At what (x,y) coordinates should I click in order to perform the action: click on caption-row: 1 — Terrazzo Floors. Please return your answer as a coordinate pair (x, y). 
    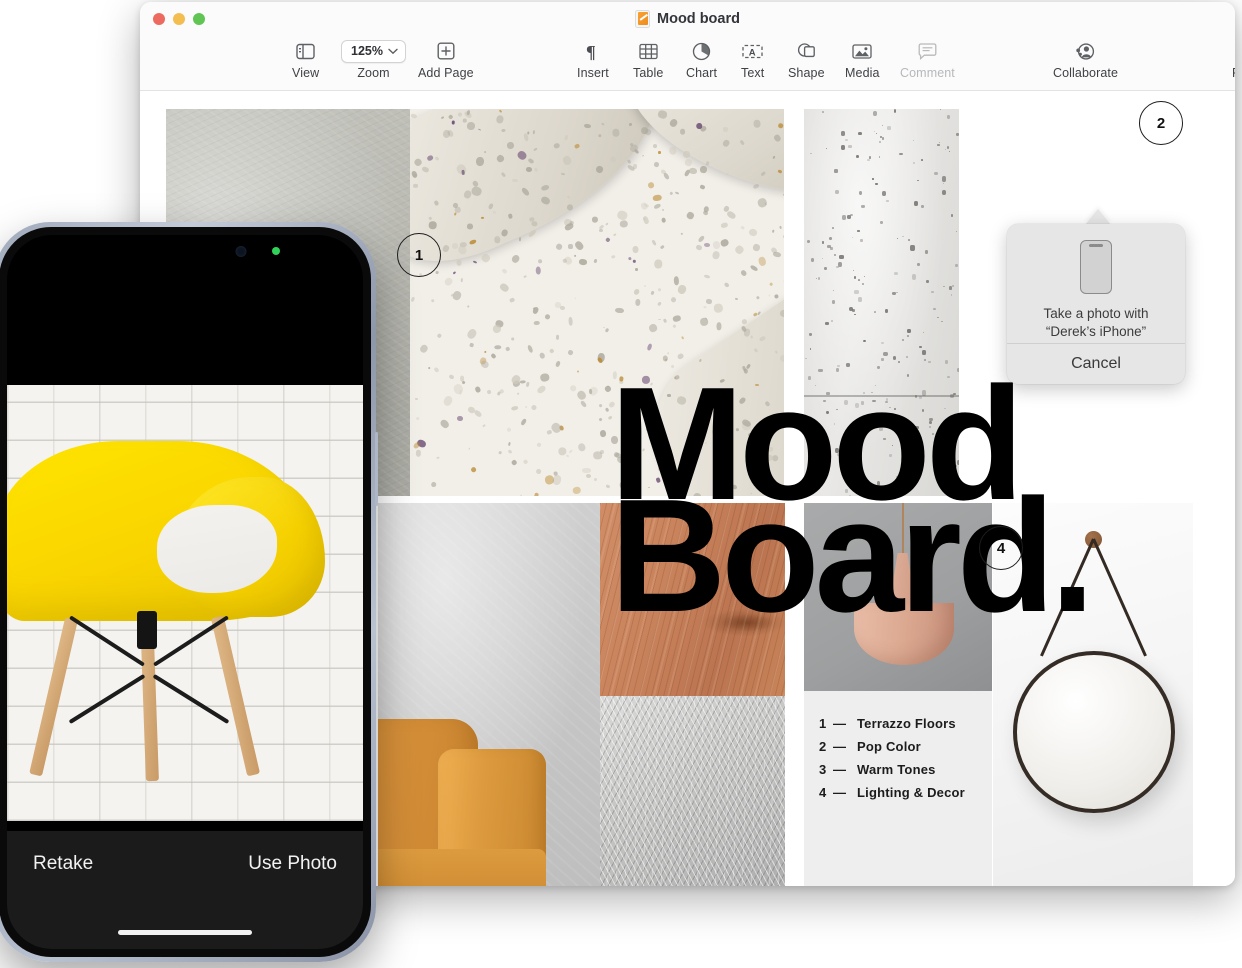
    Looking at the image, I should click on (905, 723).